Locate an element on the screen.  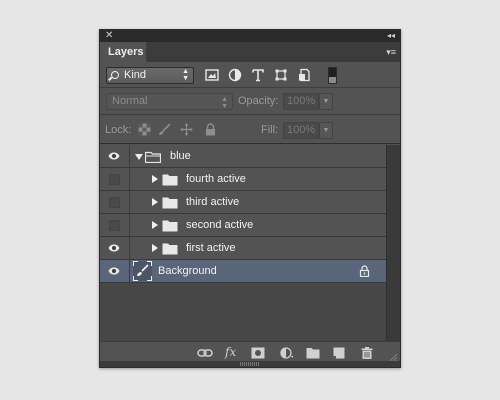
delete-layer-icon is located at coordinates (367, 353).